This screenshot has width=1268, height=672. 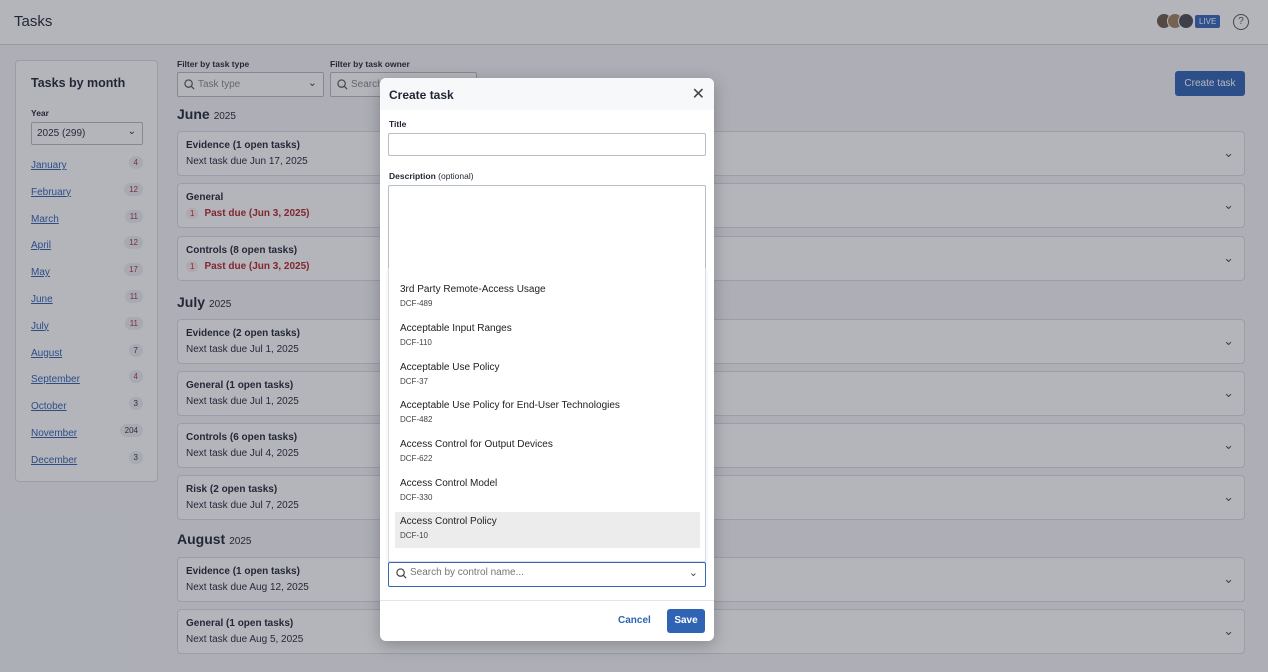 What do you see at coordinates (448, 521) in the screenshot?
I see `control-option-name: Access Control Policy` at bounding box center [448, 521].